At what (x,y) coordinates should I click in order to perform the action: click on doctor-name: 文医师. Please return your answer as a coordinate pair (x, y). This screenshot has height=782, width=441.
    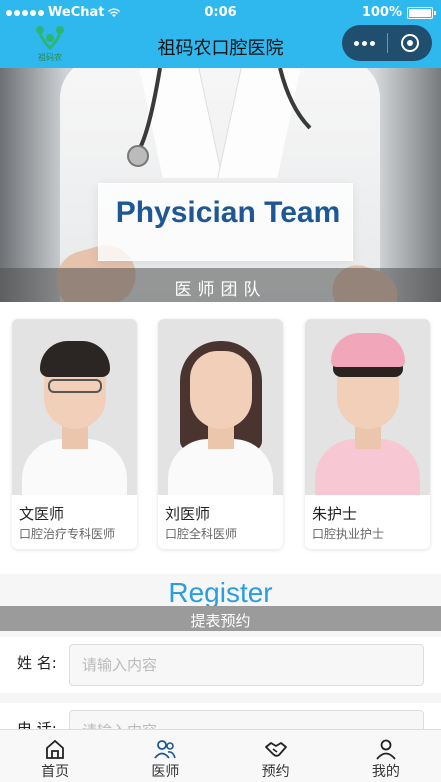
    Looking at the image, I should click on (42, 514).